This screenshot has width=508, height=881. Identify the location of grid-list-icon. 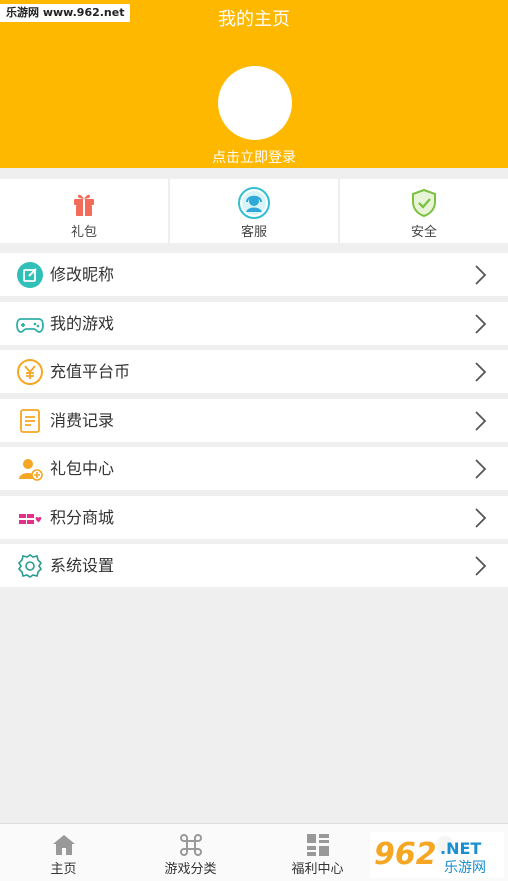
(317, 845).